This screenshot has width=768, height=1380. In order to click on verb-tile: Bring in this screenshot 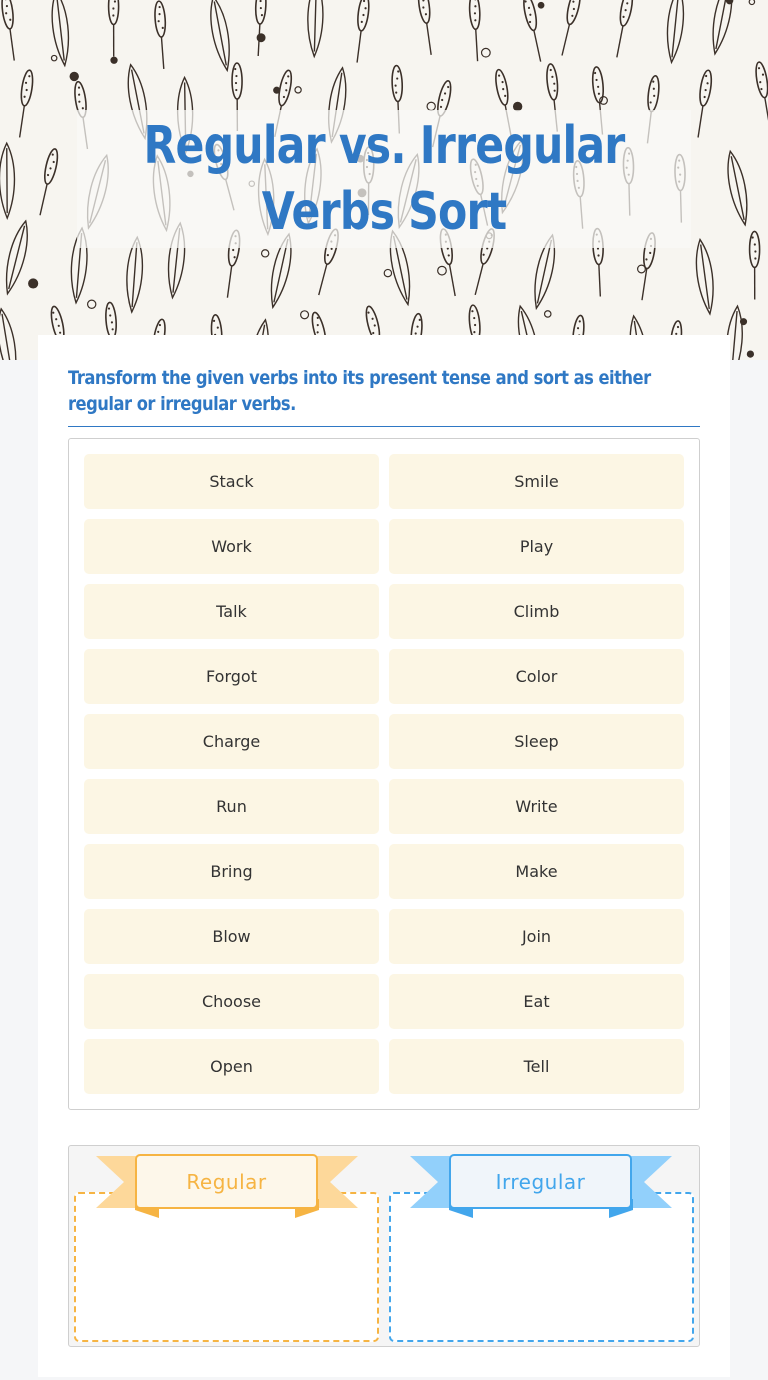, I will do `click(231, 871)`.